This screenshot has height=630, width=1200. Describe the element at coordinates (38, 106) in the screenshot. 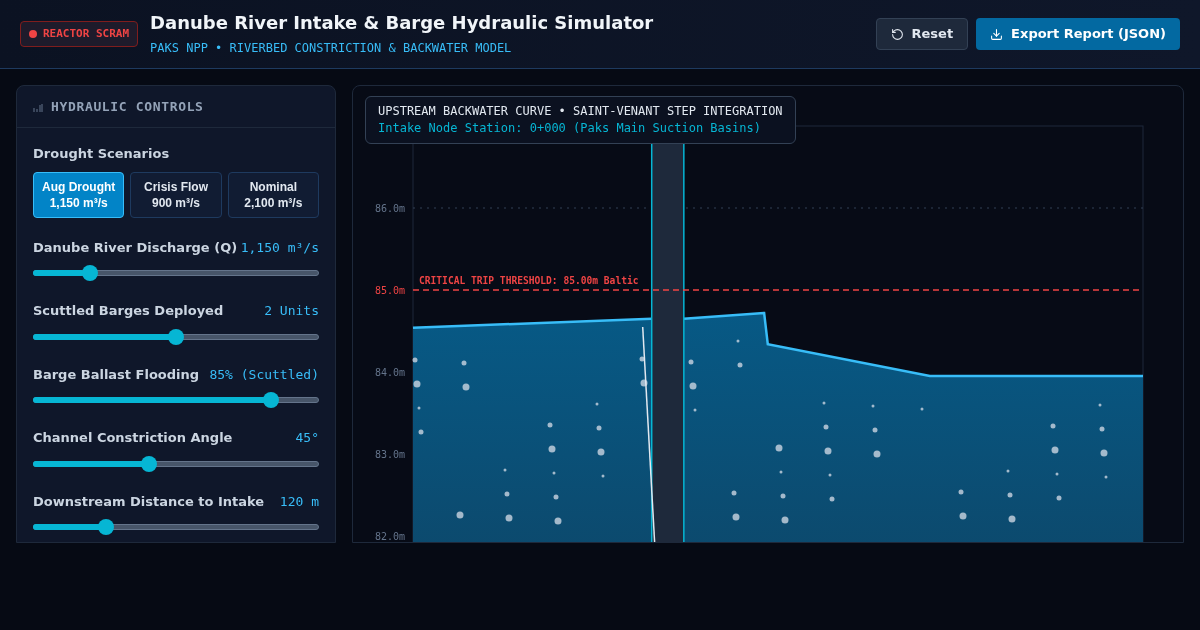

I see `bar-chart-icon` at that location.